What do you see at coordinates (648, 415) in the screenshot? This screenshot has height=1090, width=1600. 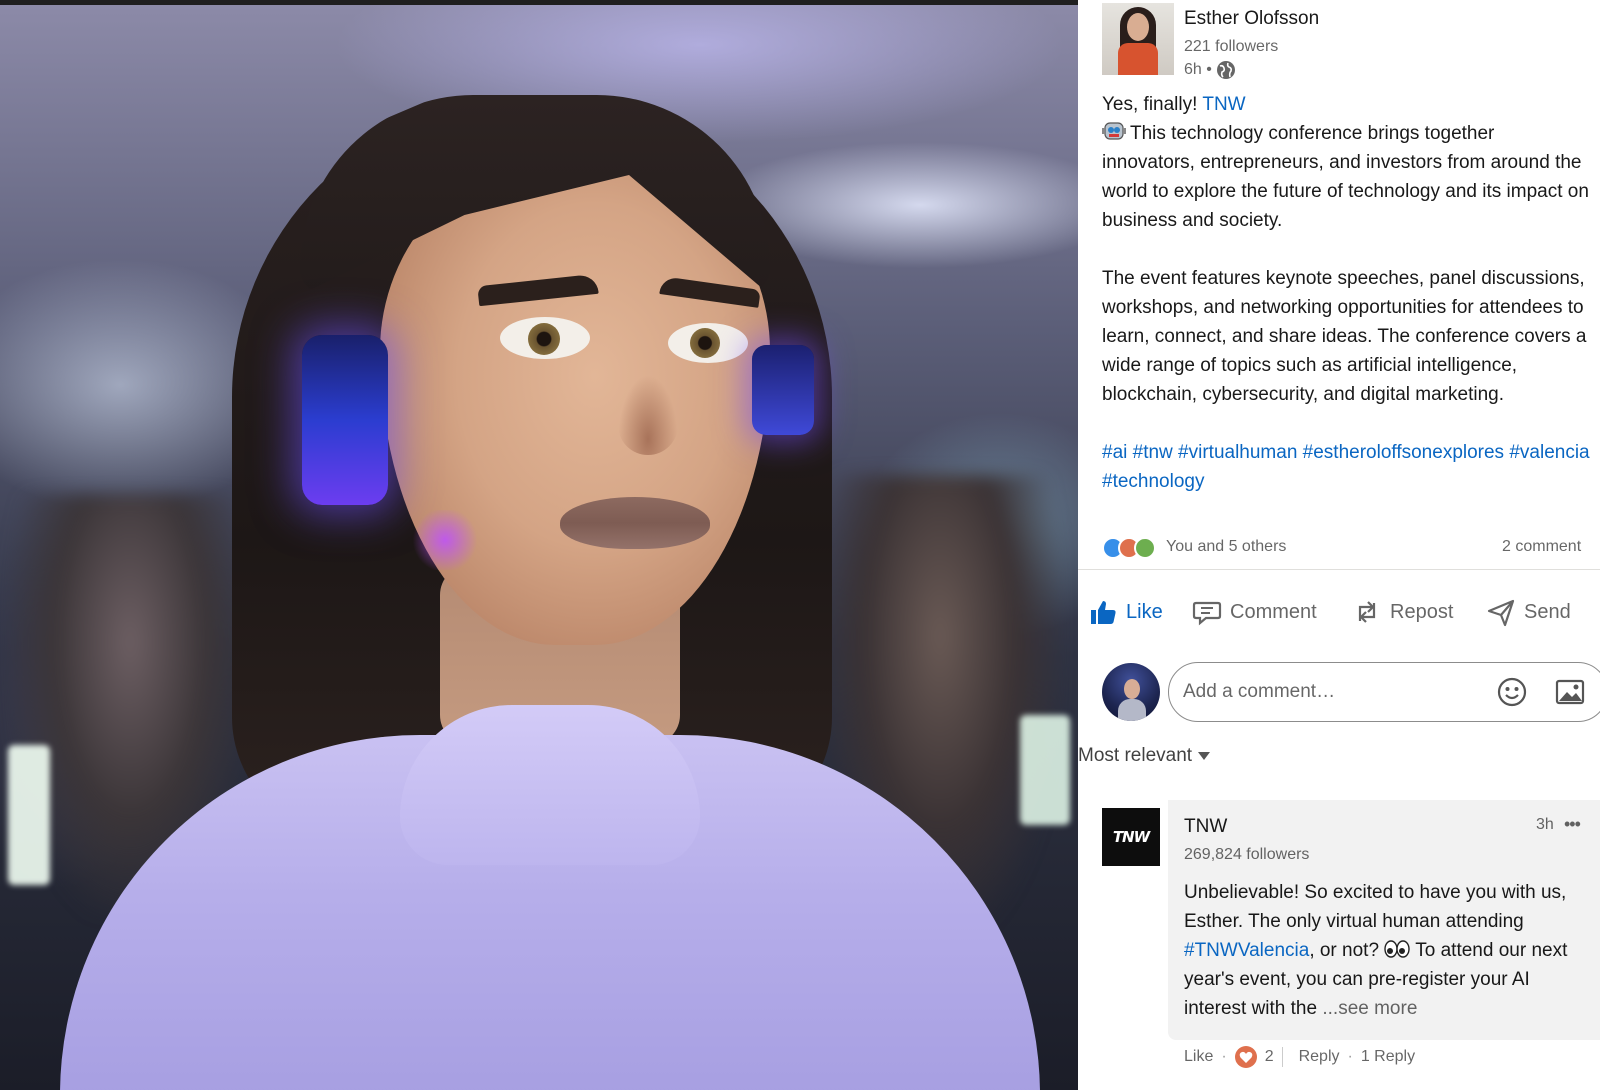 I see `nose` at bounding box center [648, 415].